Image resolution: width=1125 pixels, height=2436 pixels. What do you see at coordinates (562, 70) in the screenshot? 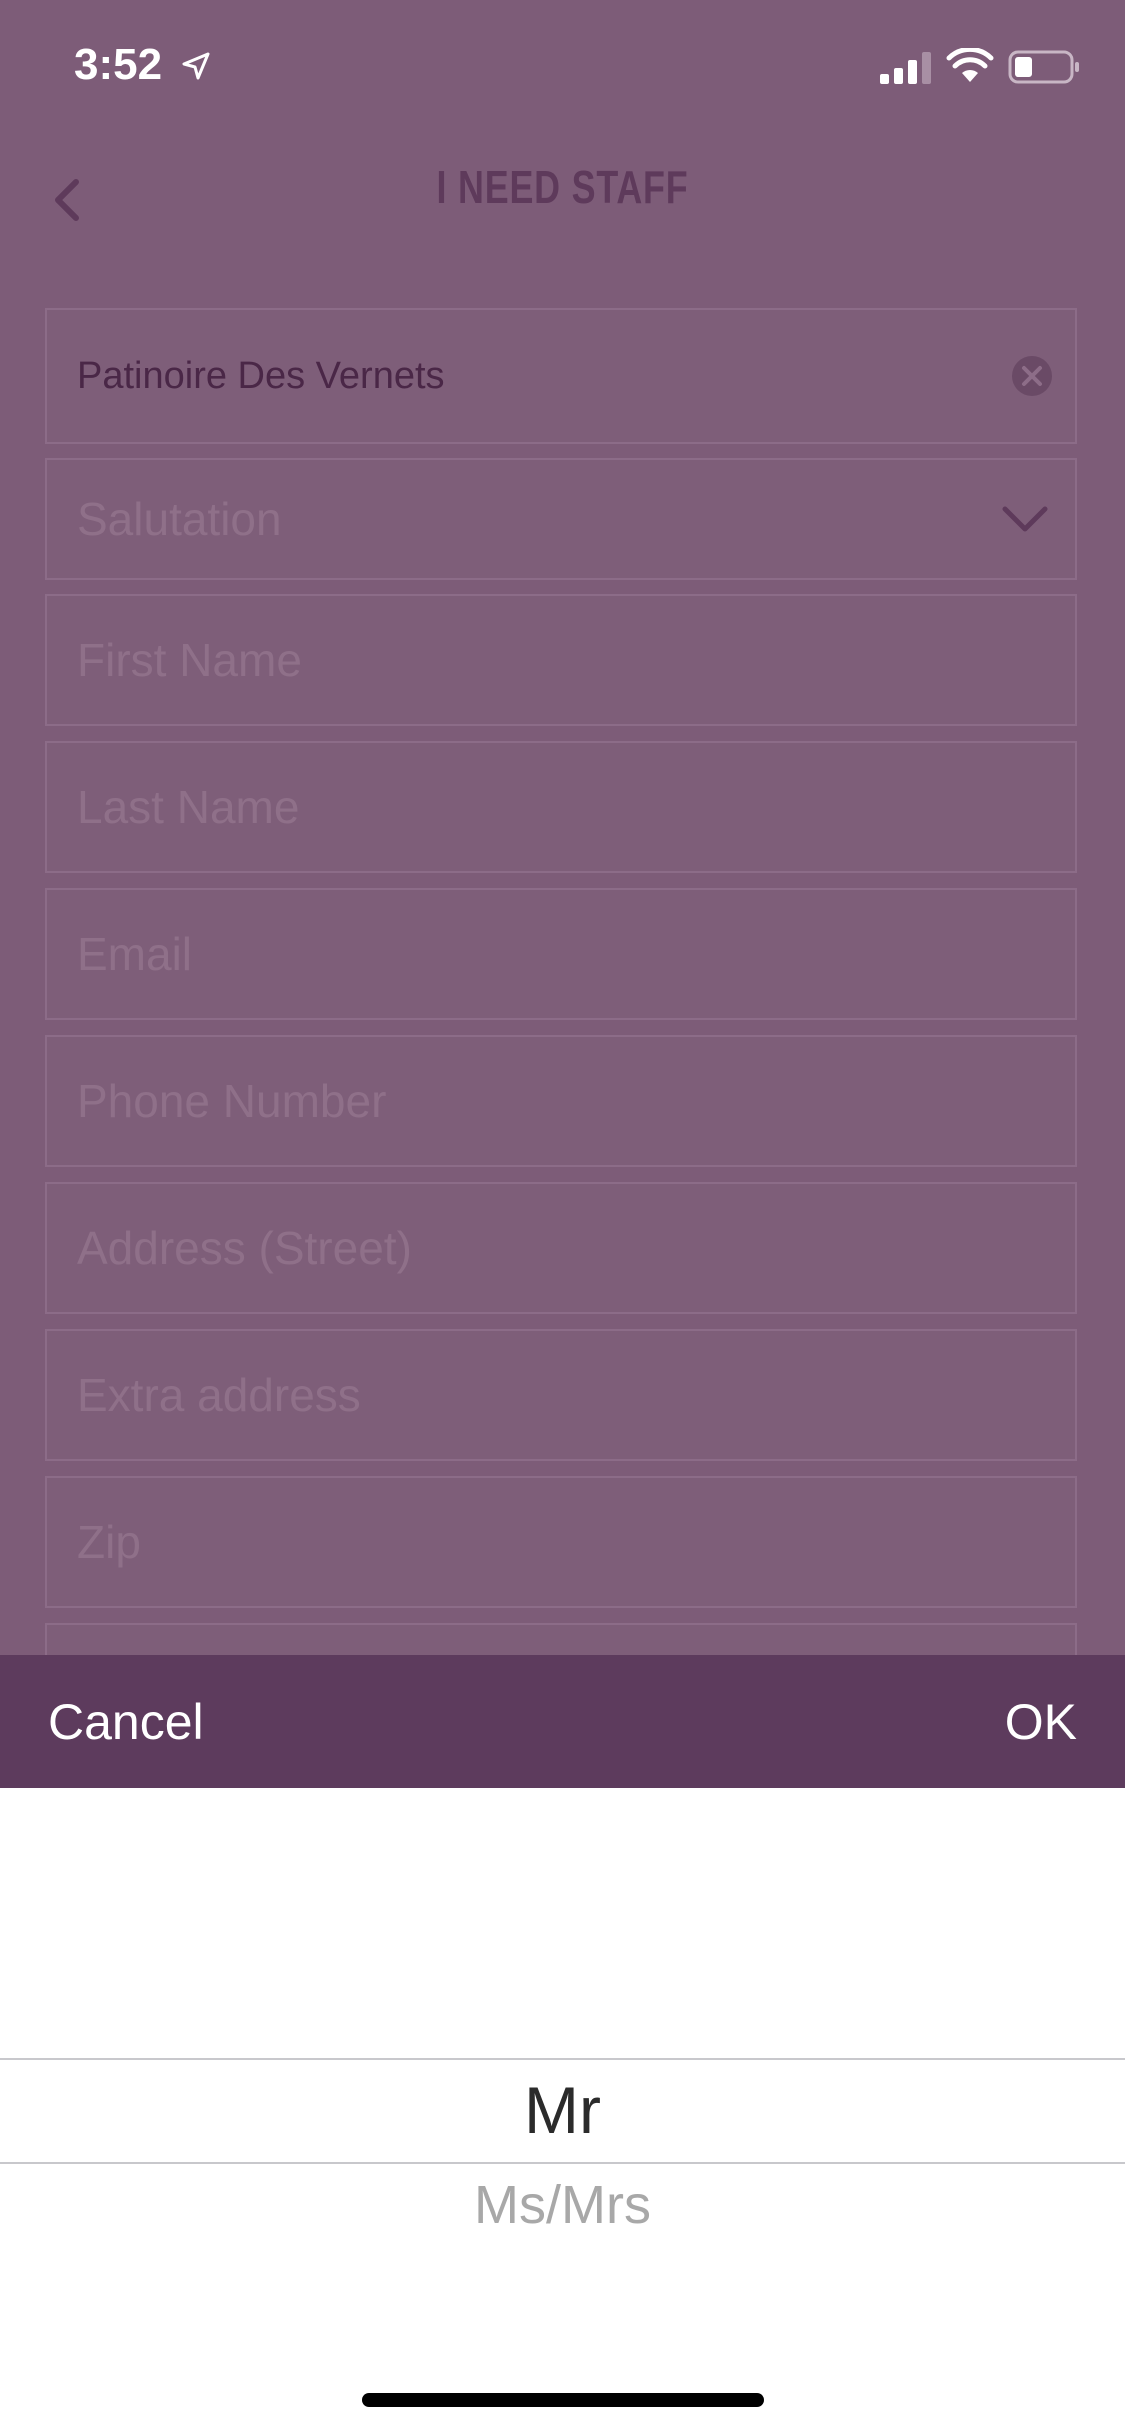
I see `status-bar: 3:52` at bounding box center [562, 70].